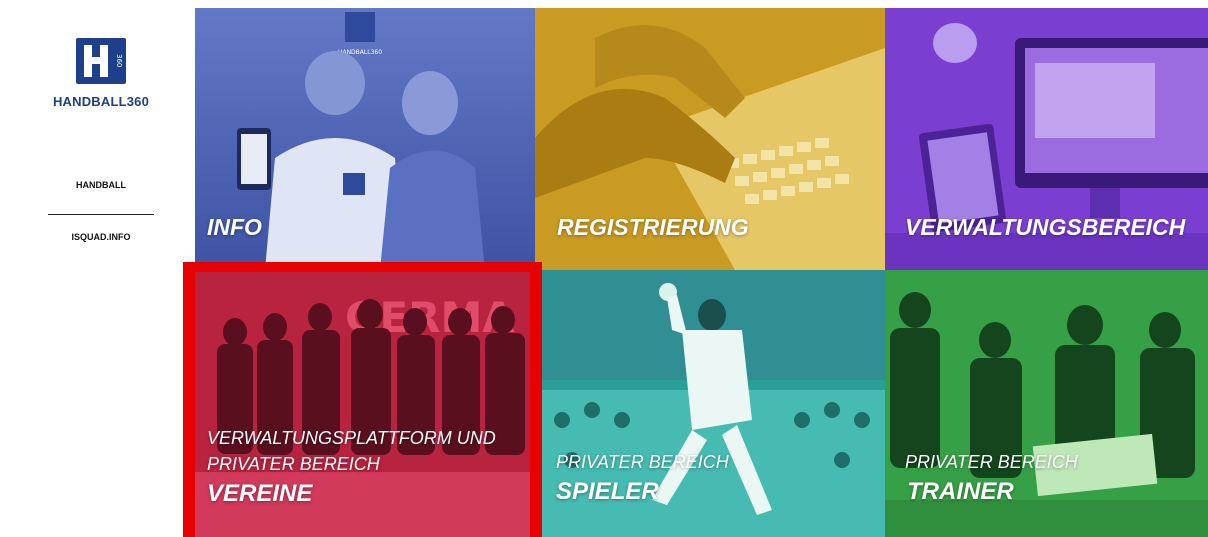 Image resolution: width=1208 pixels, height=537 pixels. I want to click on tile-spieler-sub: PRIVATER BEREICH, so click(642, 462).